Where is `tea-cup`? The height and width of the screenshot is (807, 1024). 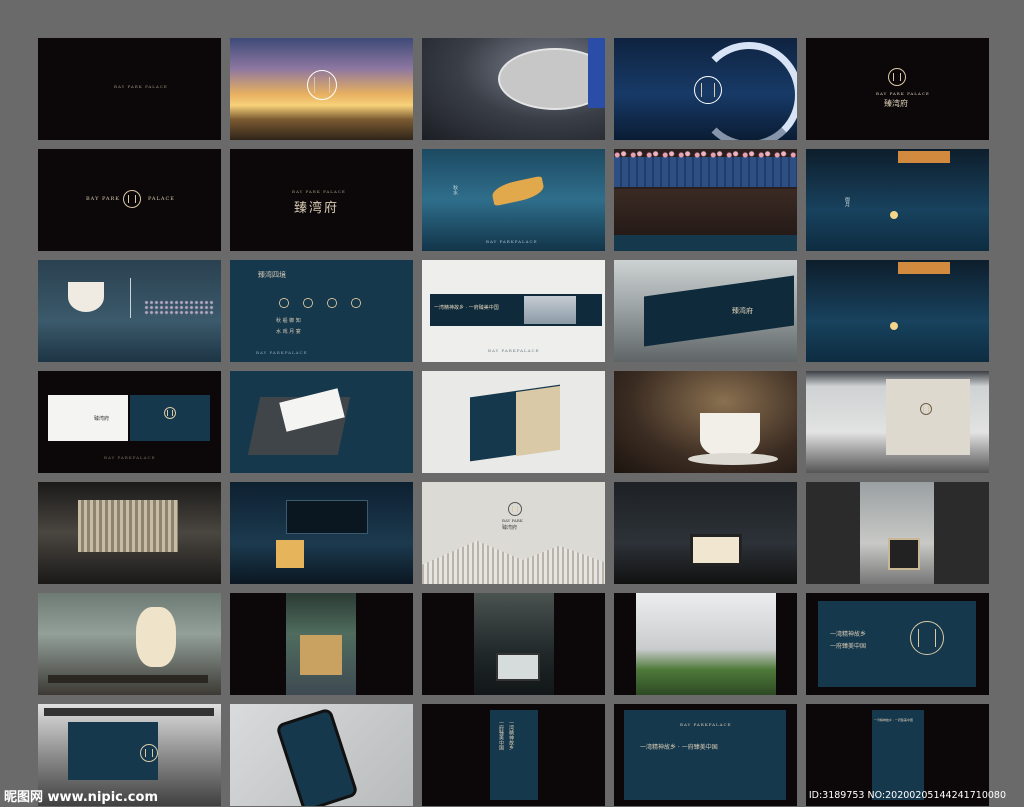
tea-cup is located at coordinates (86, 297).